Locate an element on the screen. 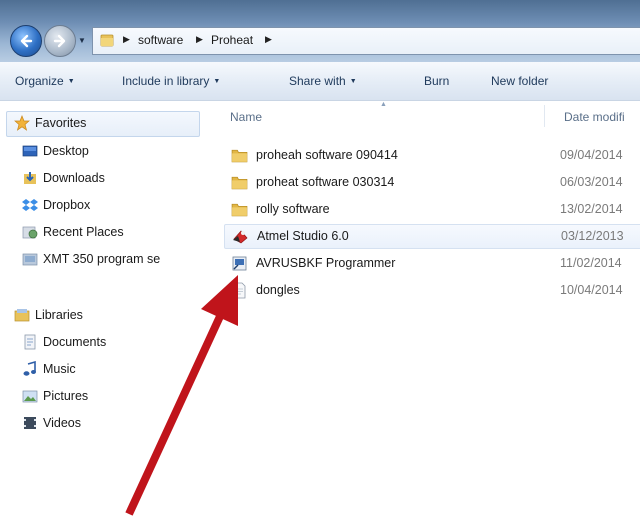 This screenshot has height=519, width=640. file-name: AVRUSBKF Programmer is located at coordinates (326, 263).